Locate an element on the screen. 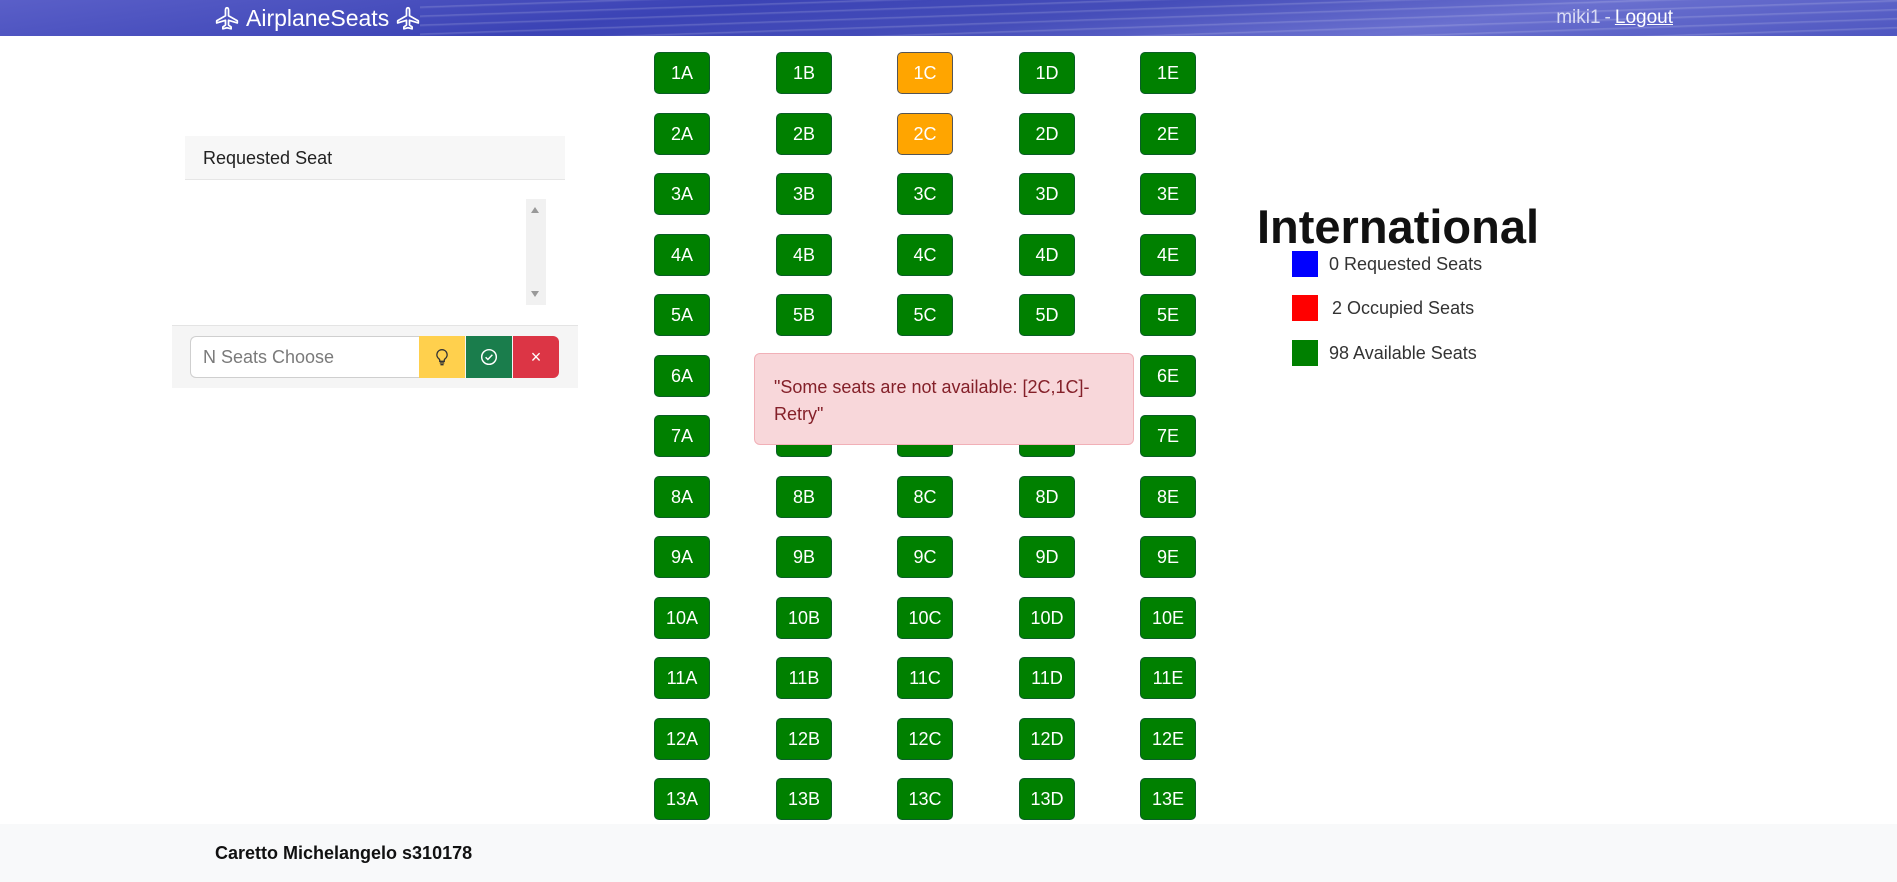 The height and width of the screenshot is (882, 1897). navbar: AirplaneSeats miki1 - Logout is located at coordinates (948, 18).